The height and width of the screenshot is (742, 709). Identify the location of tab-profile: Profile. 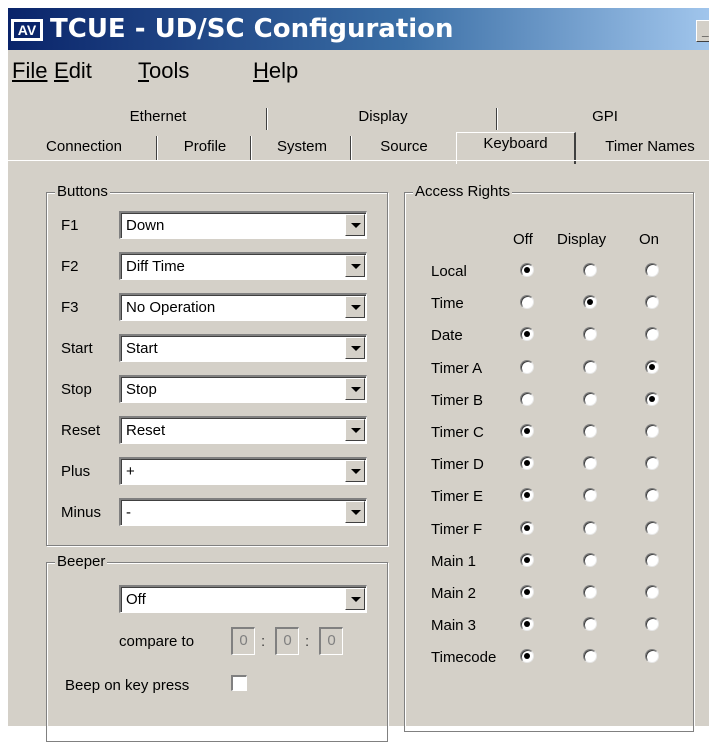
(205, 148).